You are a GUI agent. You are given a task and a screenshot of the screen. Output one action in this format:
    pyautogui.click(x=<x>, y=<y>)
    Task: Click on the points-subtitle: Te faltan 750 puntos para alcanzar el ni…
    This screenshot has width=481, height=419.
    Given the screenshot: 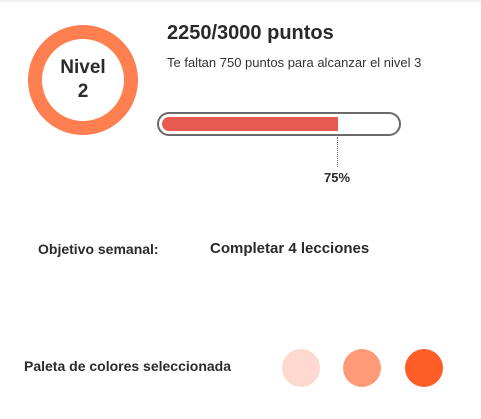 What is the action you would take?
    pyautogui.click(x=294, y=62)
    